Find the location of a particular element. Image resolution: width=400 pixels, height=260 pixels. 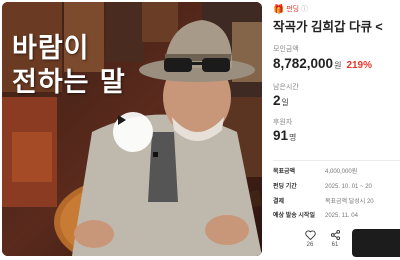

remaining-label: 남은시간 is located at coordinates (286, 87).